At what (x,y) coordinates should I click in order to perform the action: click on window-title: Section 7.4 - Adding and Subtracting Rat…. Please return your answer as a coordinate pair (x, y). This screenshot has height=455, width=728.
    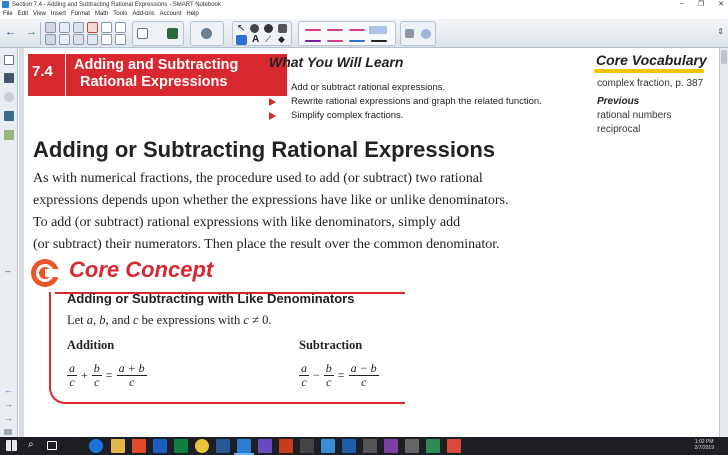
    Looking at the image, I should click on (116, 4).